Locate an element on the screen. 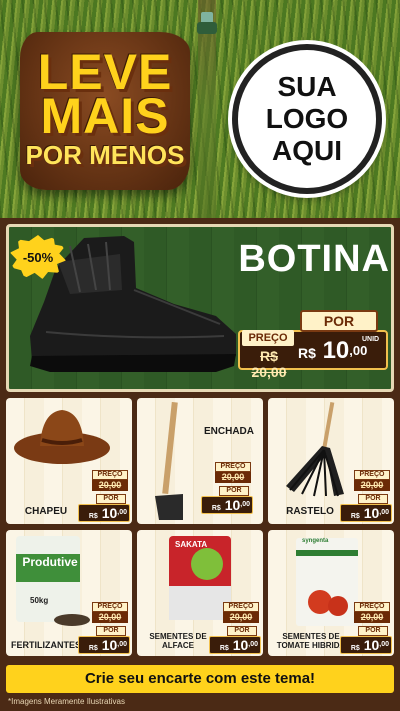  product-card-chapeu: CHAPEU PREÇO 20,00 POR R$ 10,00 is located at coordinates (69, 461).